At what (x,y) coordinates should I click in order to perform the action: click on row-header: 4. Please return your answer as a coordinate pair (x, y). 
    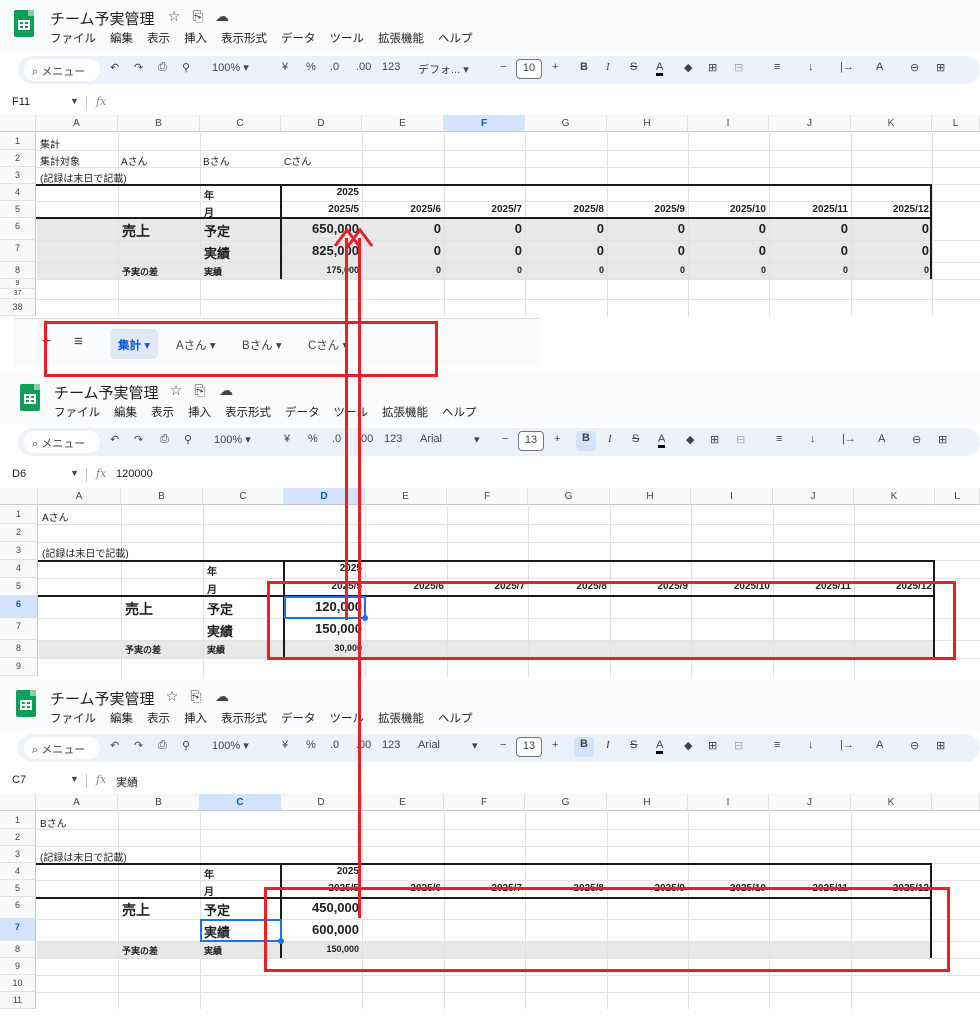
    Looking at the image, I should click on (18, 871).